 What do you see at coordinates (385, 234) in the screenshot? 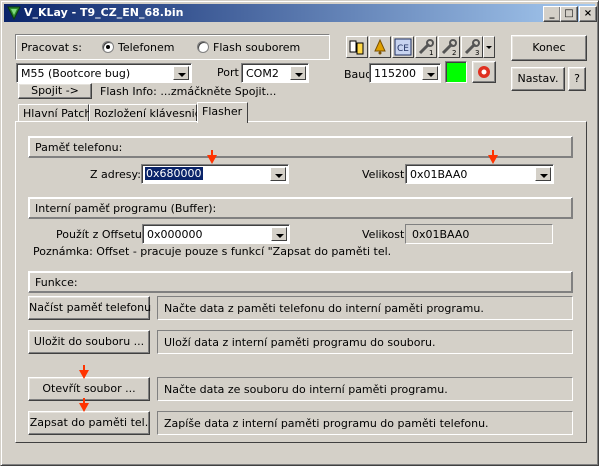
I see `internal-size-label: Velikost:` at bounding box center [385, 234].